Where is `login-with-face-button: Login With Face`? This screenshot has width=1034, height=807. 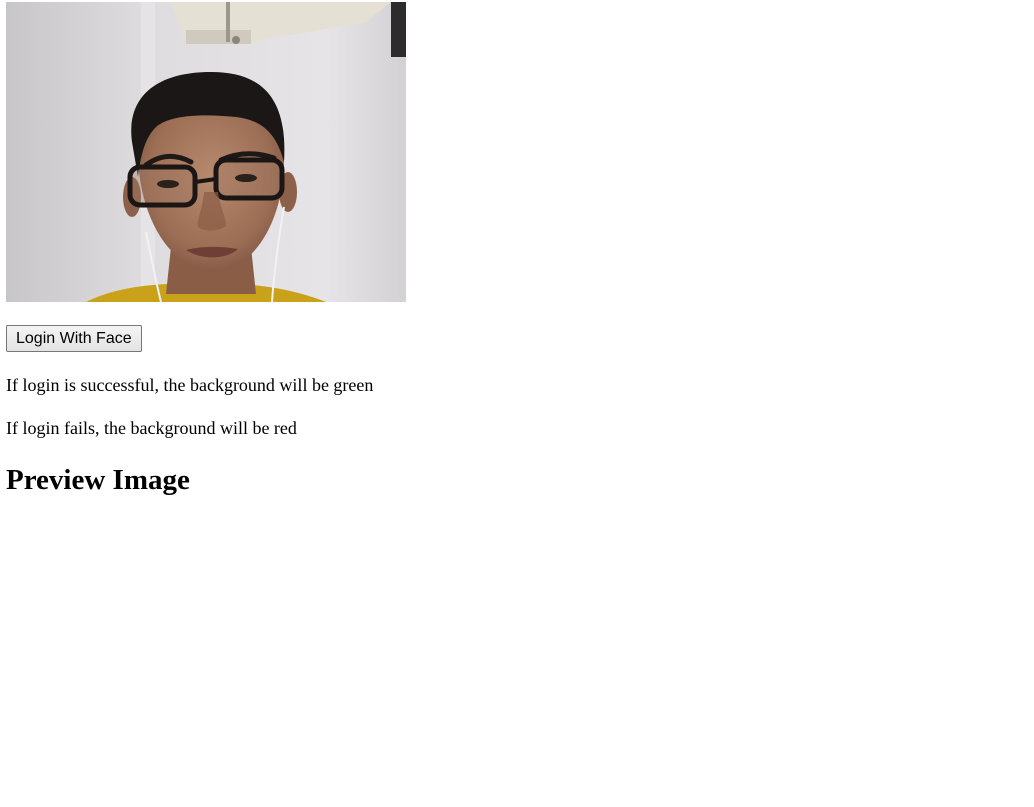
login-with-face-button: Login With Face is located at coordinates (74, 338).